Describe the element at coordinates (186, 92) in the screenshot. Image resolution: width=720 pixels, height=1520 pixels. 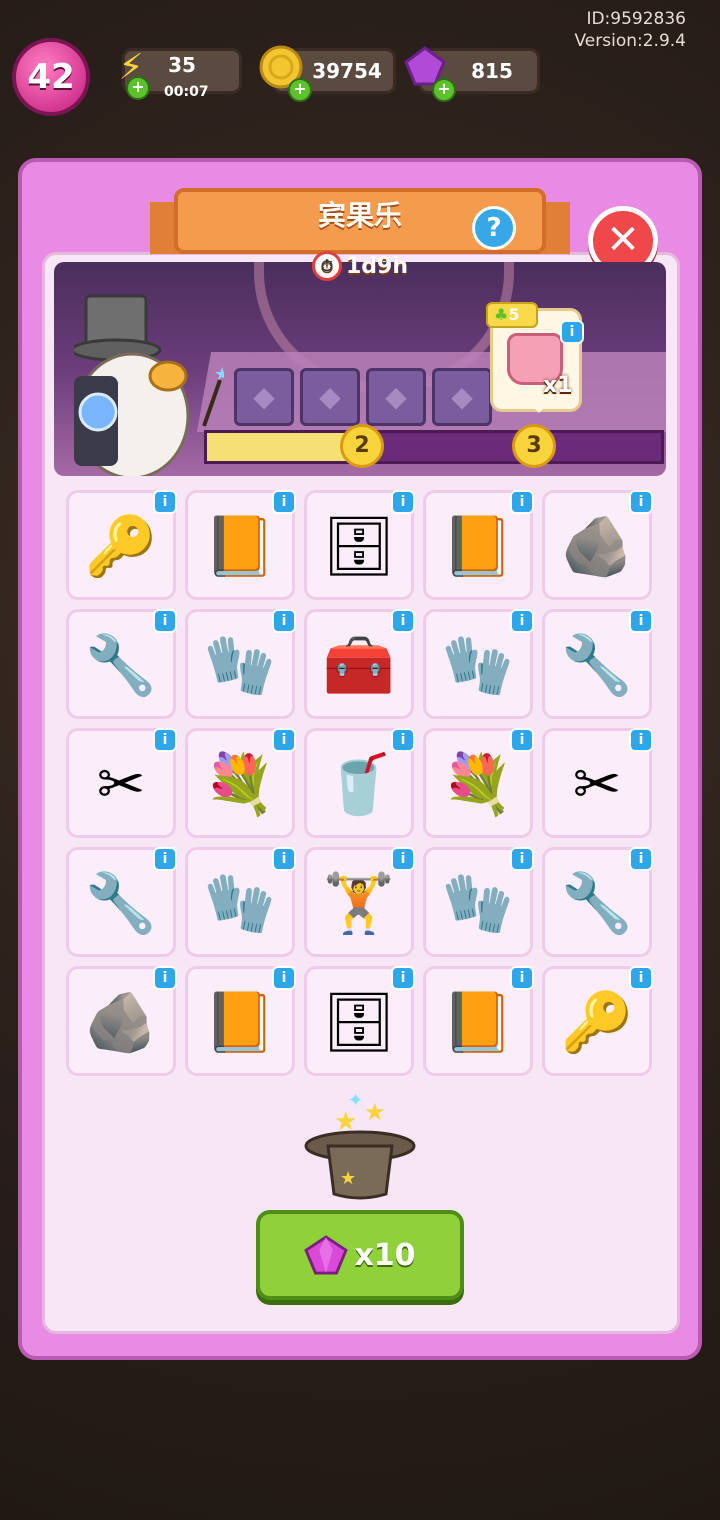
I see `energy-timer: 00:07` at that location.